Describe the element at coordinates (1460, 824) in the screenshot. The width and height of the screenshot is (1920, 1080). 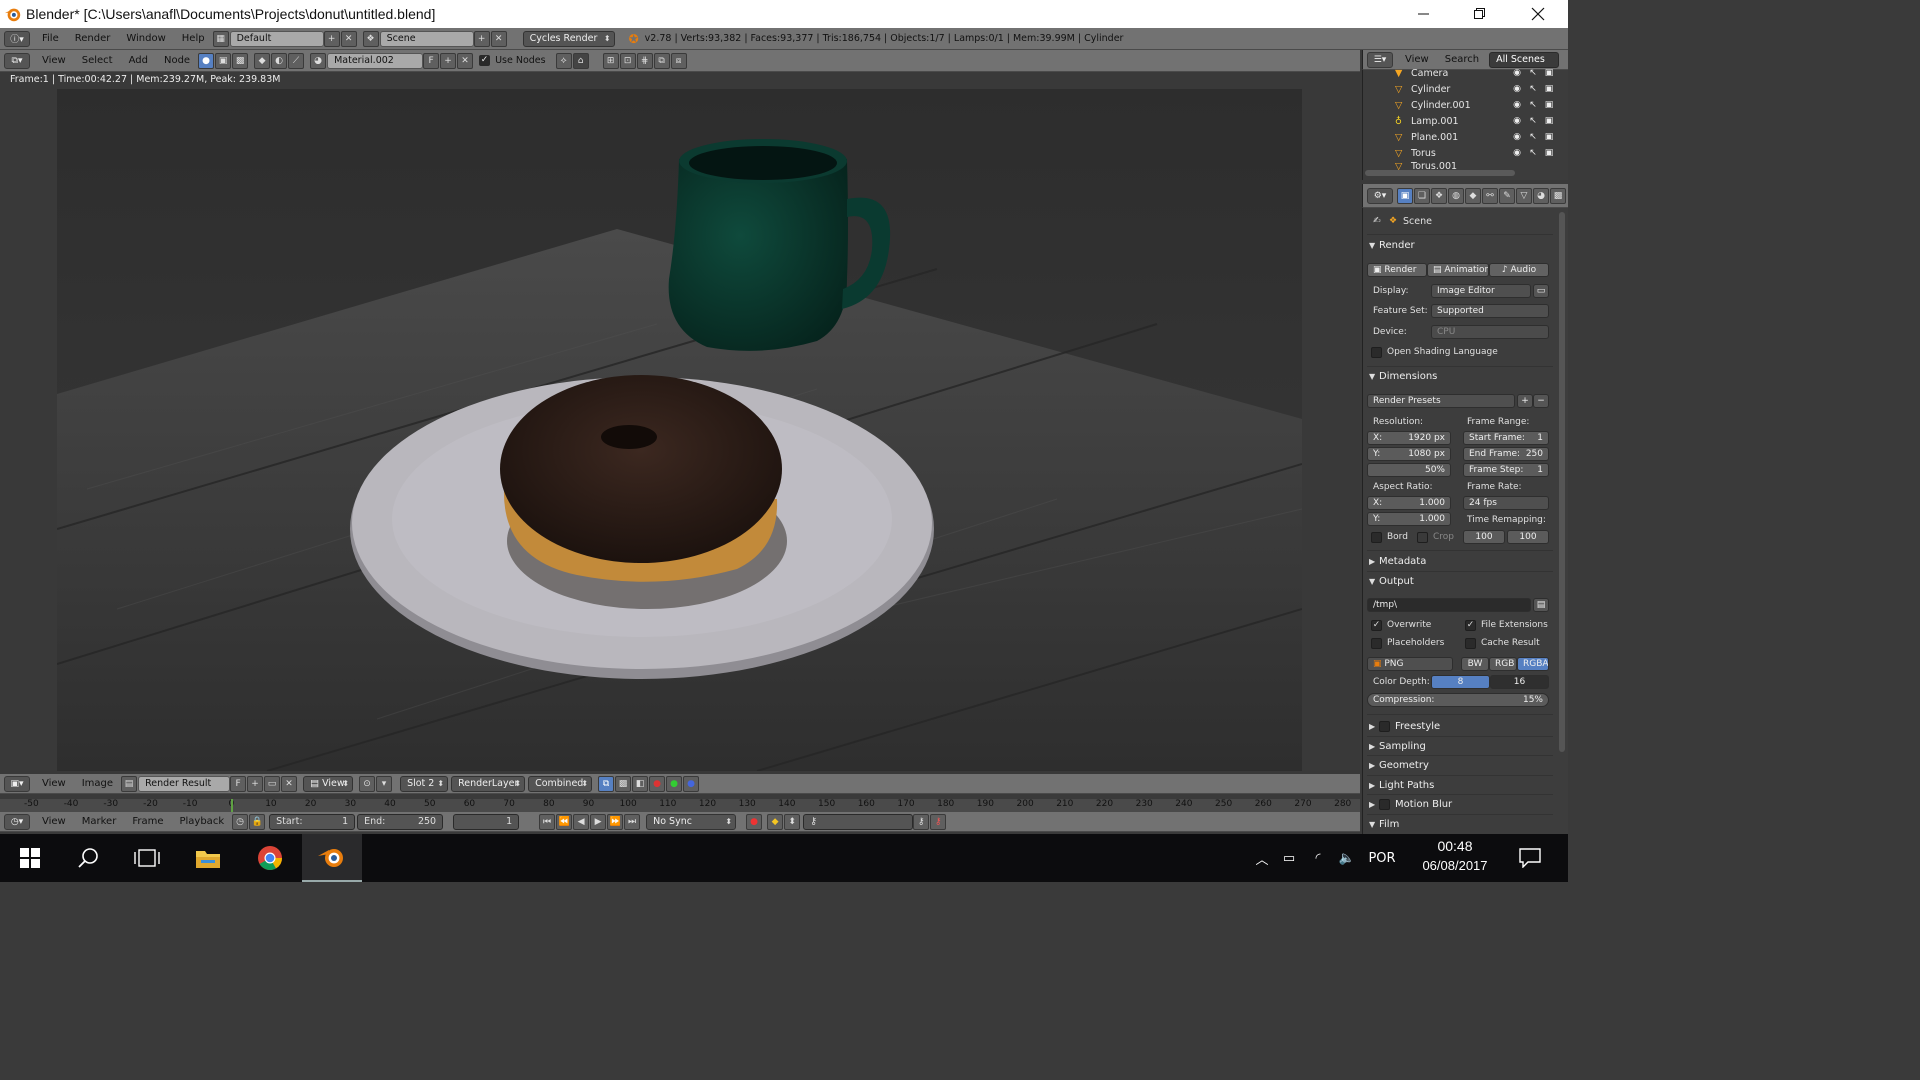
I see `film-panel-header: ▼ Film` at that location.